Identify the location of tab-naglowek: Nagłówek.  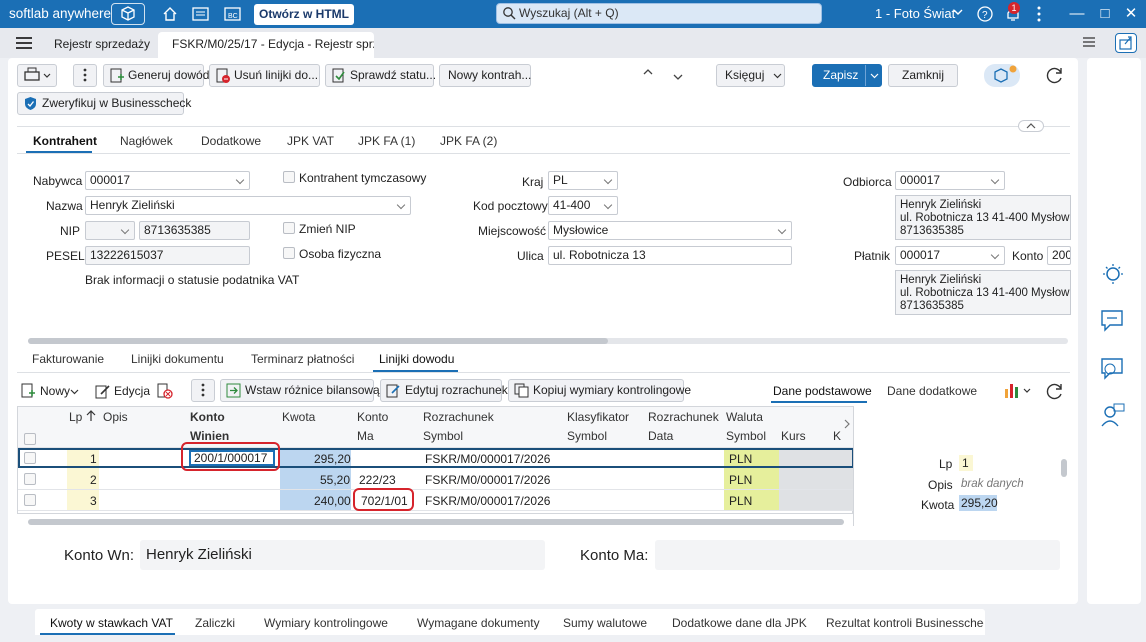
(146, 141).